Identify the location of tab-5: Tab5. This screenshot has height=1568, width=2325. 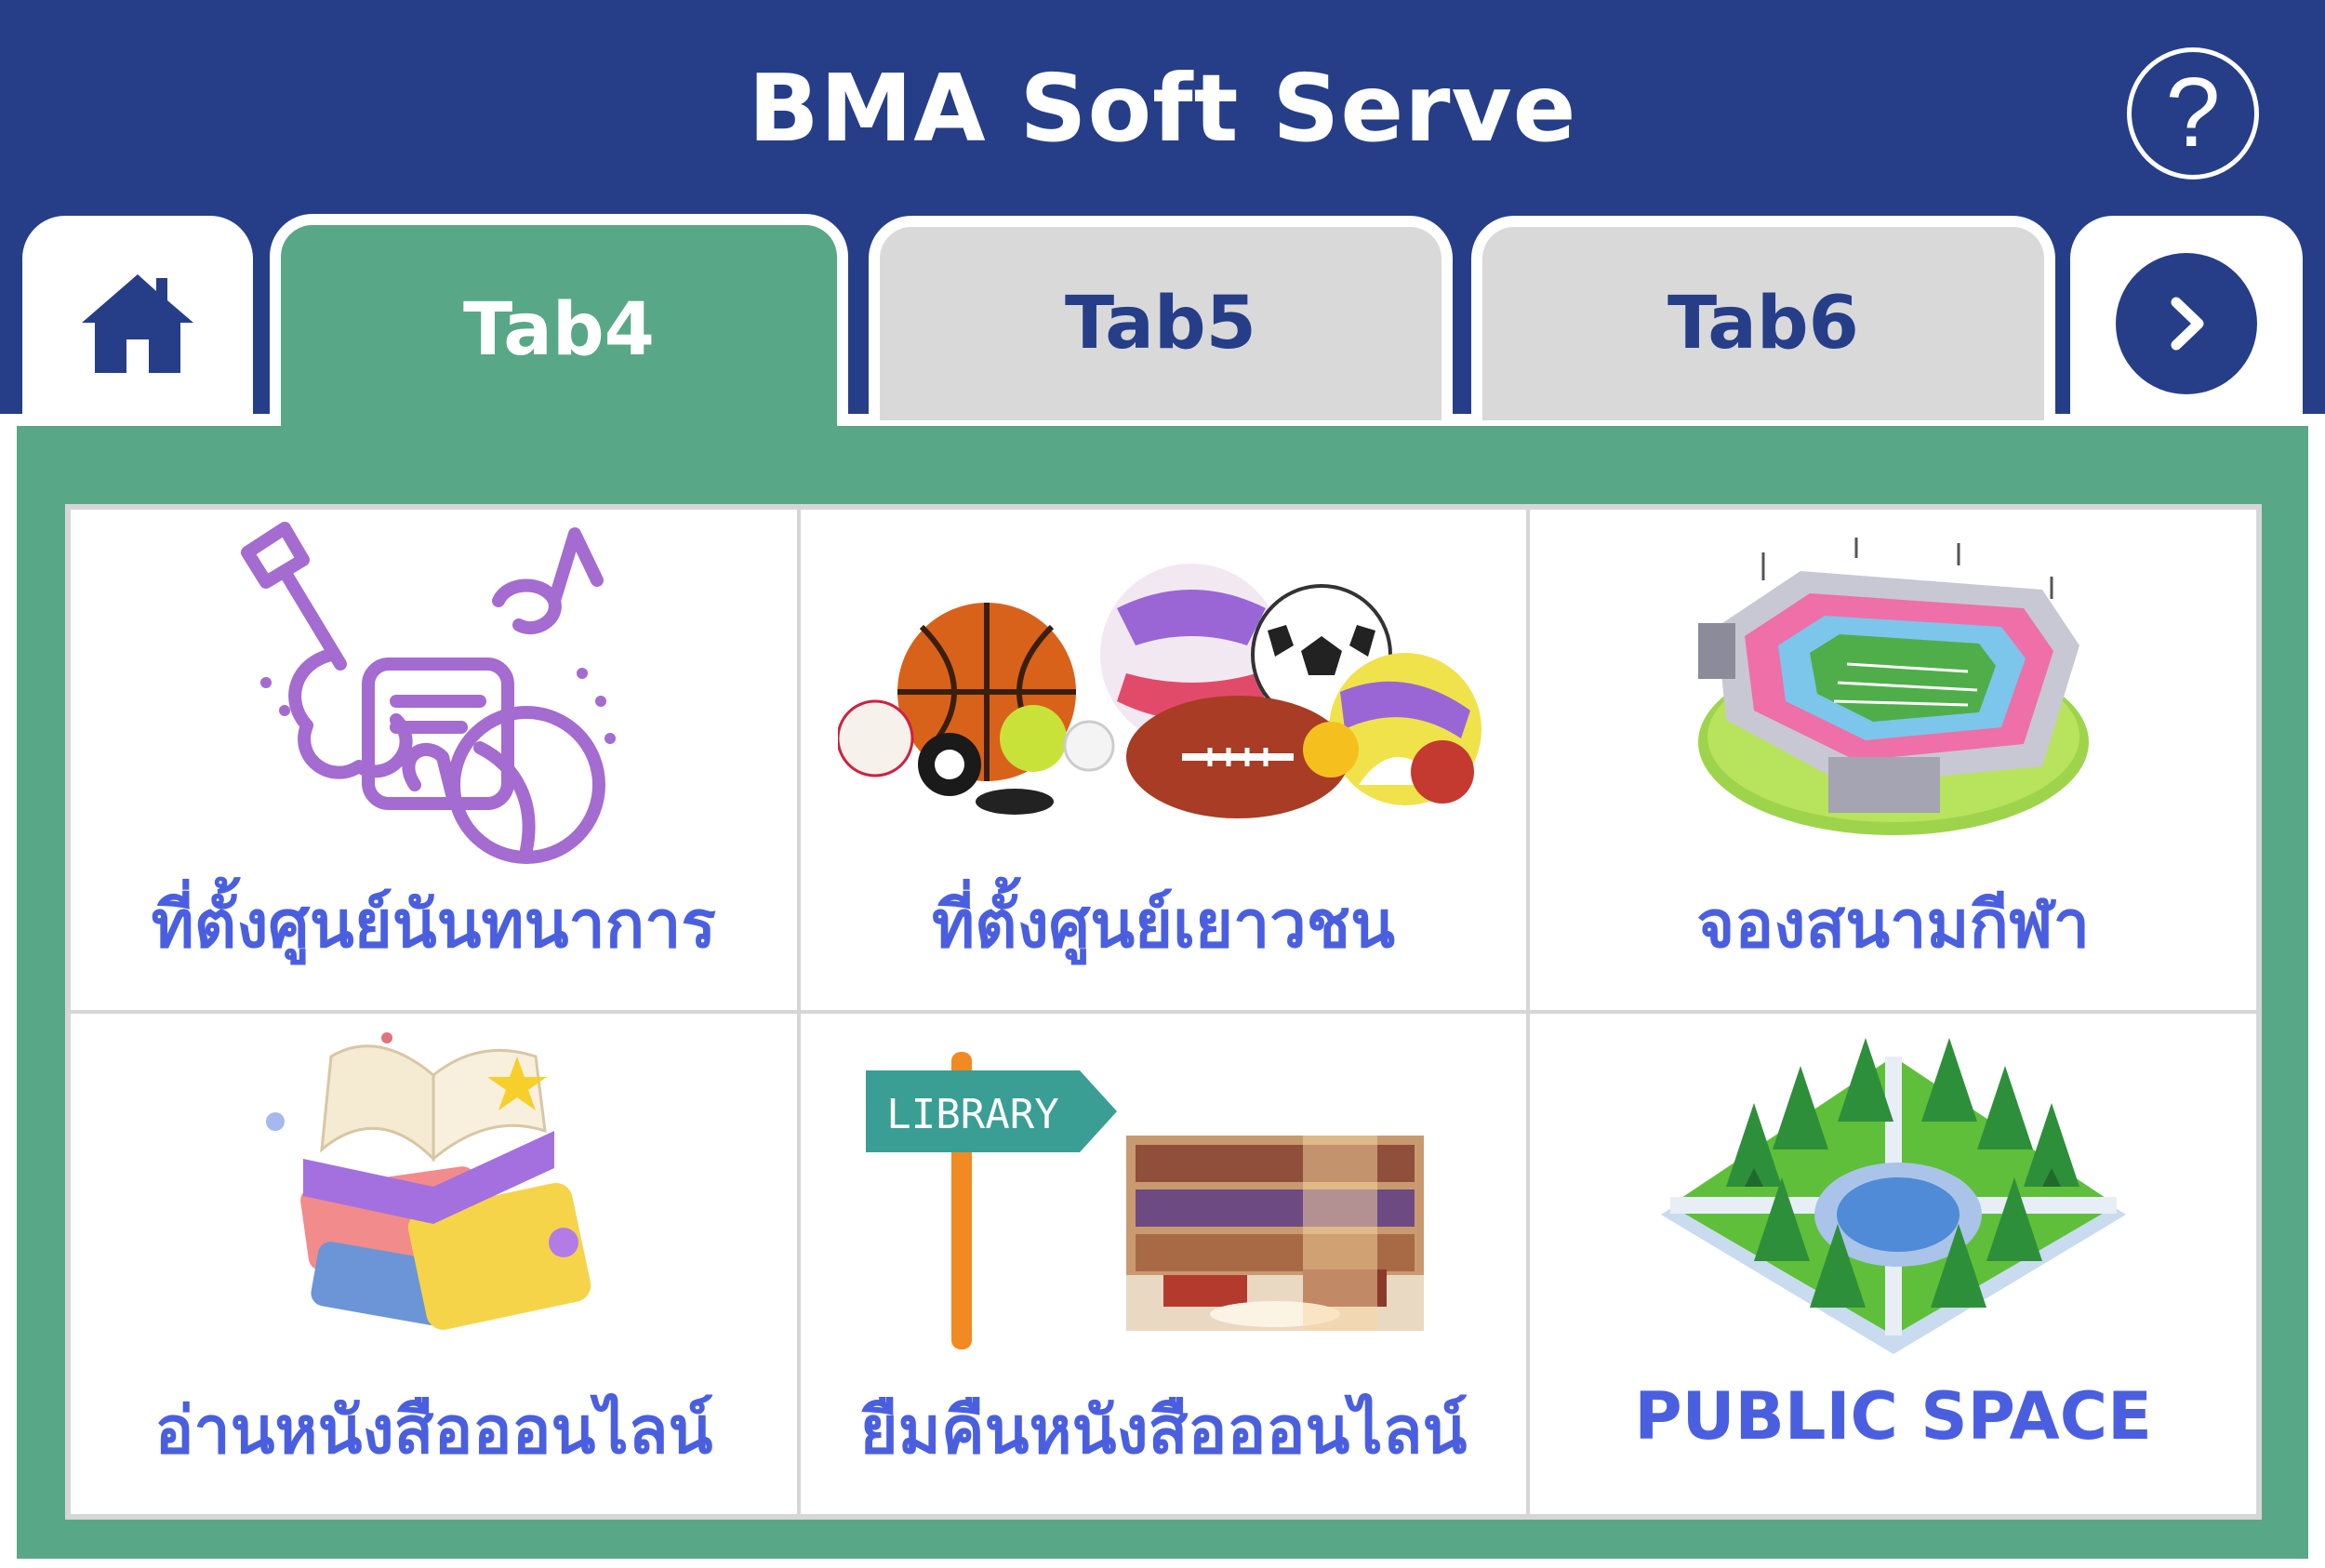
(1161, 318).